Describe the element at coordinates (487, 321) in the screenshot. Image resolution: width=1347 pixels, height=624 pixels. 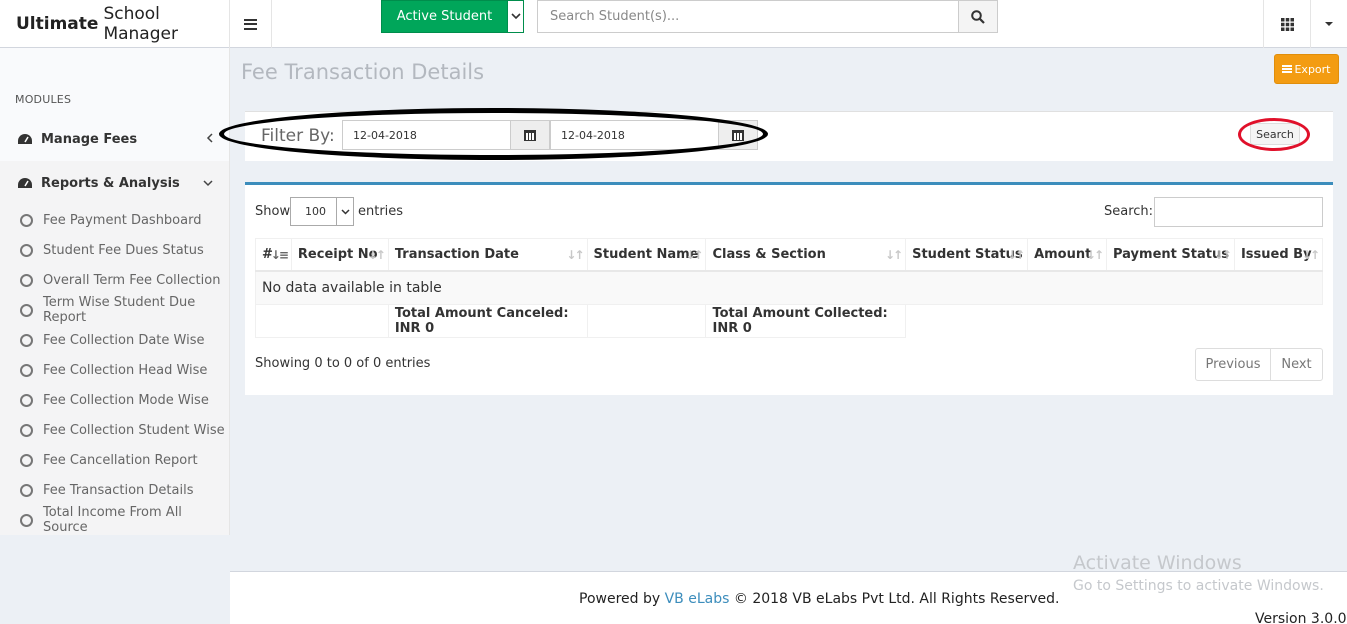
I see `total-canceled: Total Amount Canceled: INR 0` at that location.